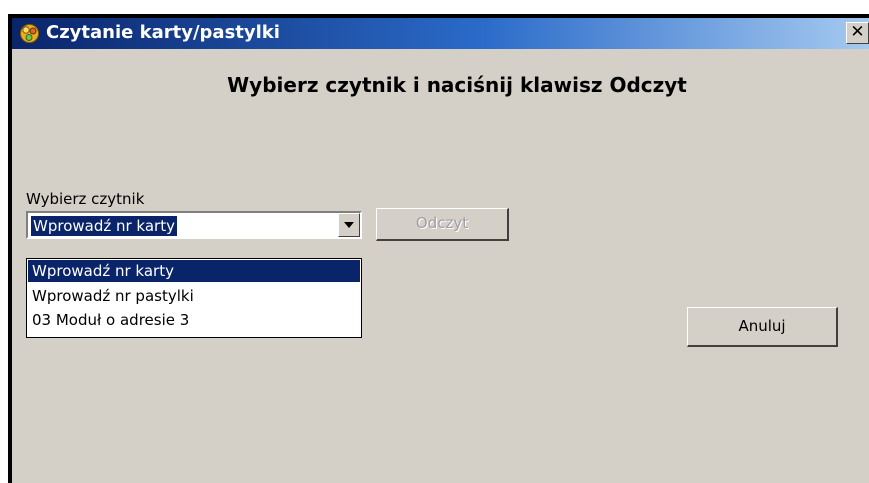  What do you see at coordinates (194, 320) in the screenshot?
I see `dropdown-option: 03 Moduł o adresie 3` at bounding box center [194, 320].